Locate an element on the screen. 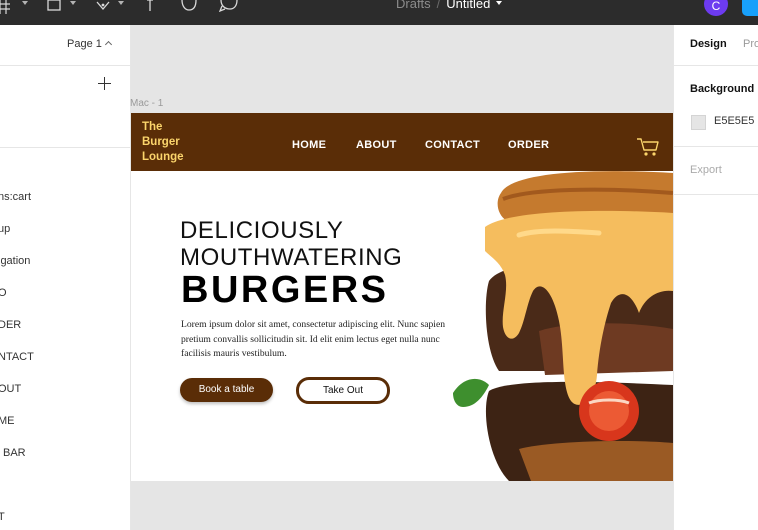 The width and height of the screenshot is (758, 530). pen-tool-icon is located at coordinates (103, 7).